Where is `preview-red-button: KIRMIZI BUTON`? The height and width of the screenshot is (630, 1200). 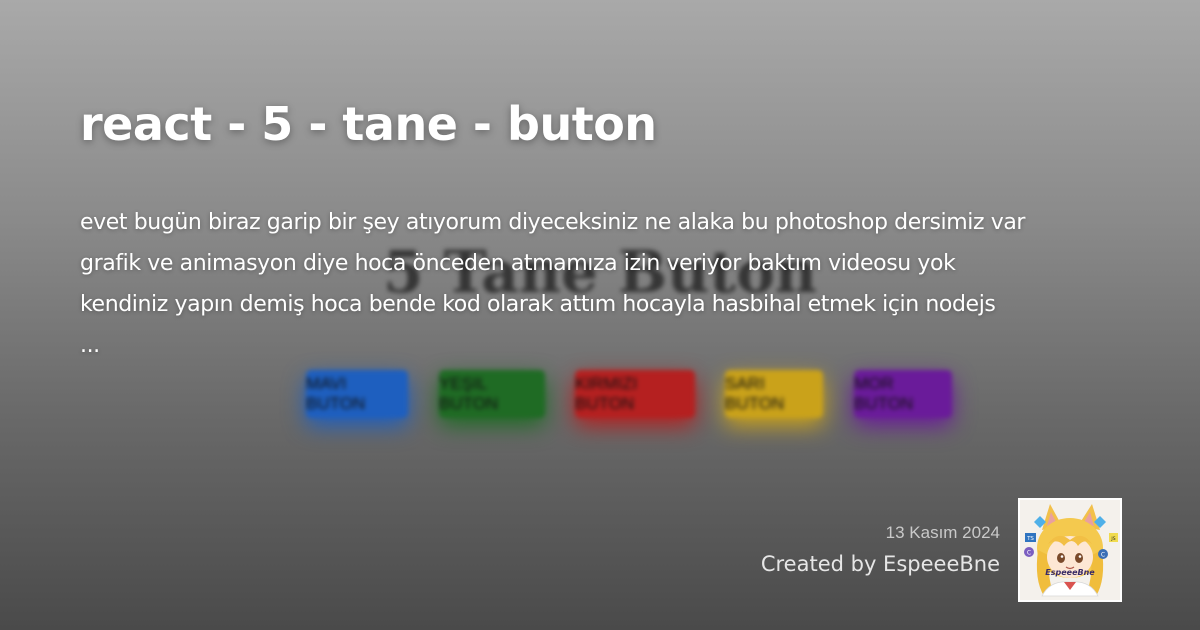
preview-red-button: KIRMIZI BUTON is located at coordinates (635, 394).